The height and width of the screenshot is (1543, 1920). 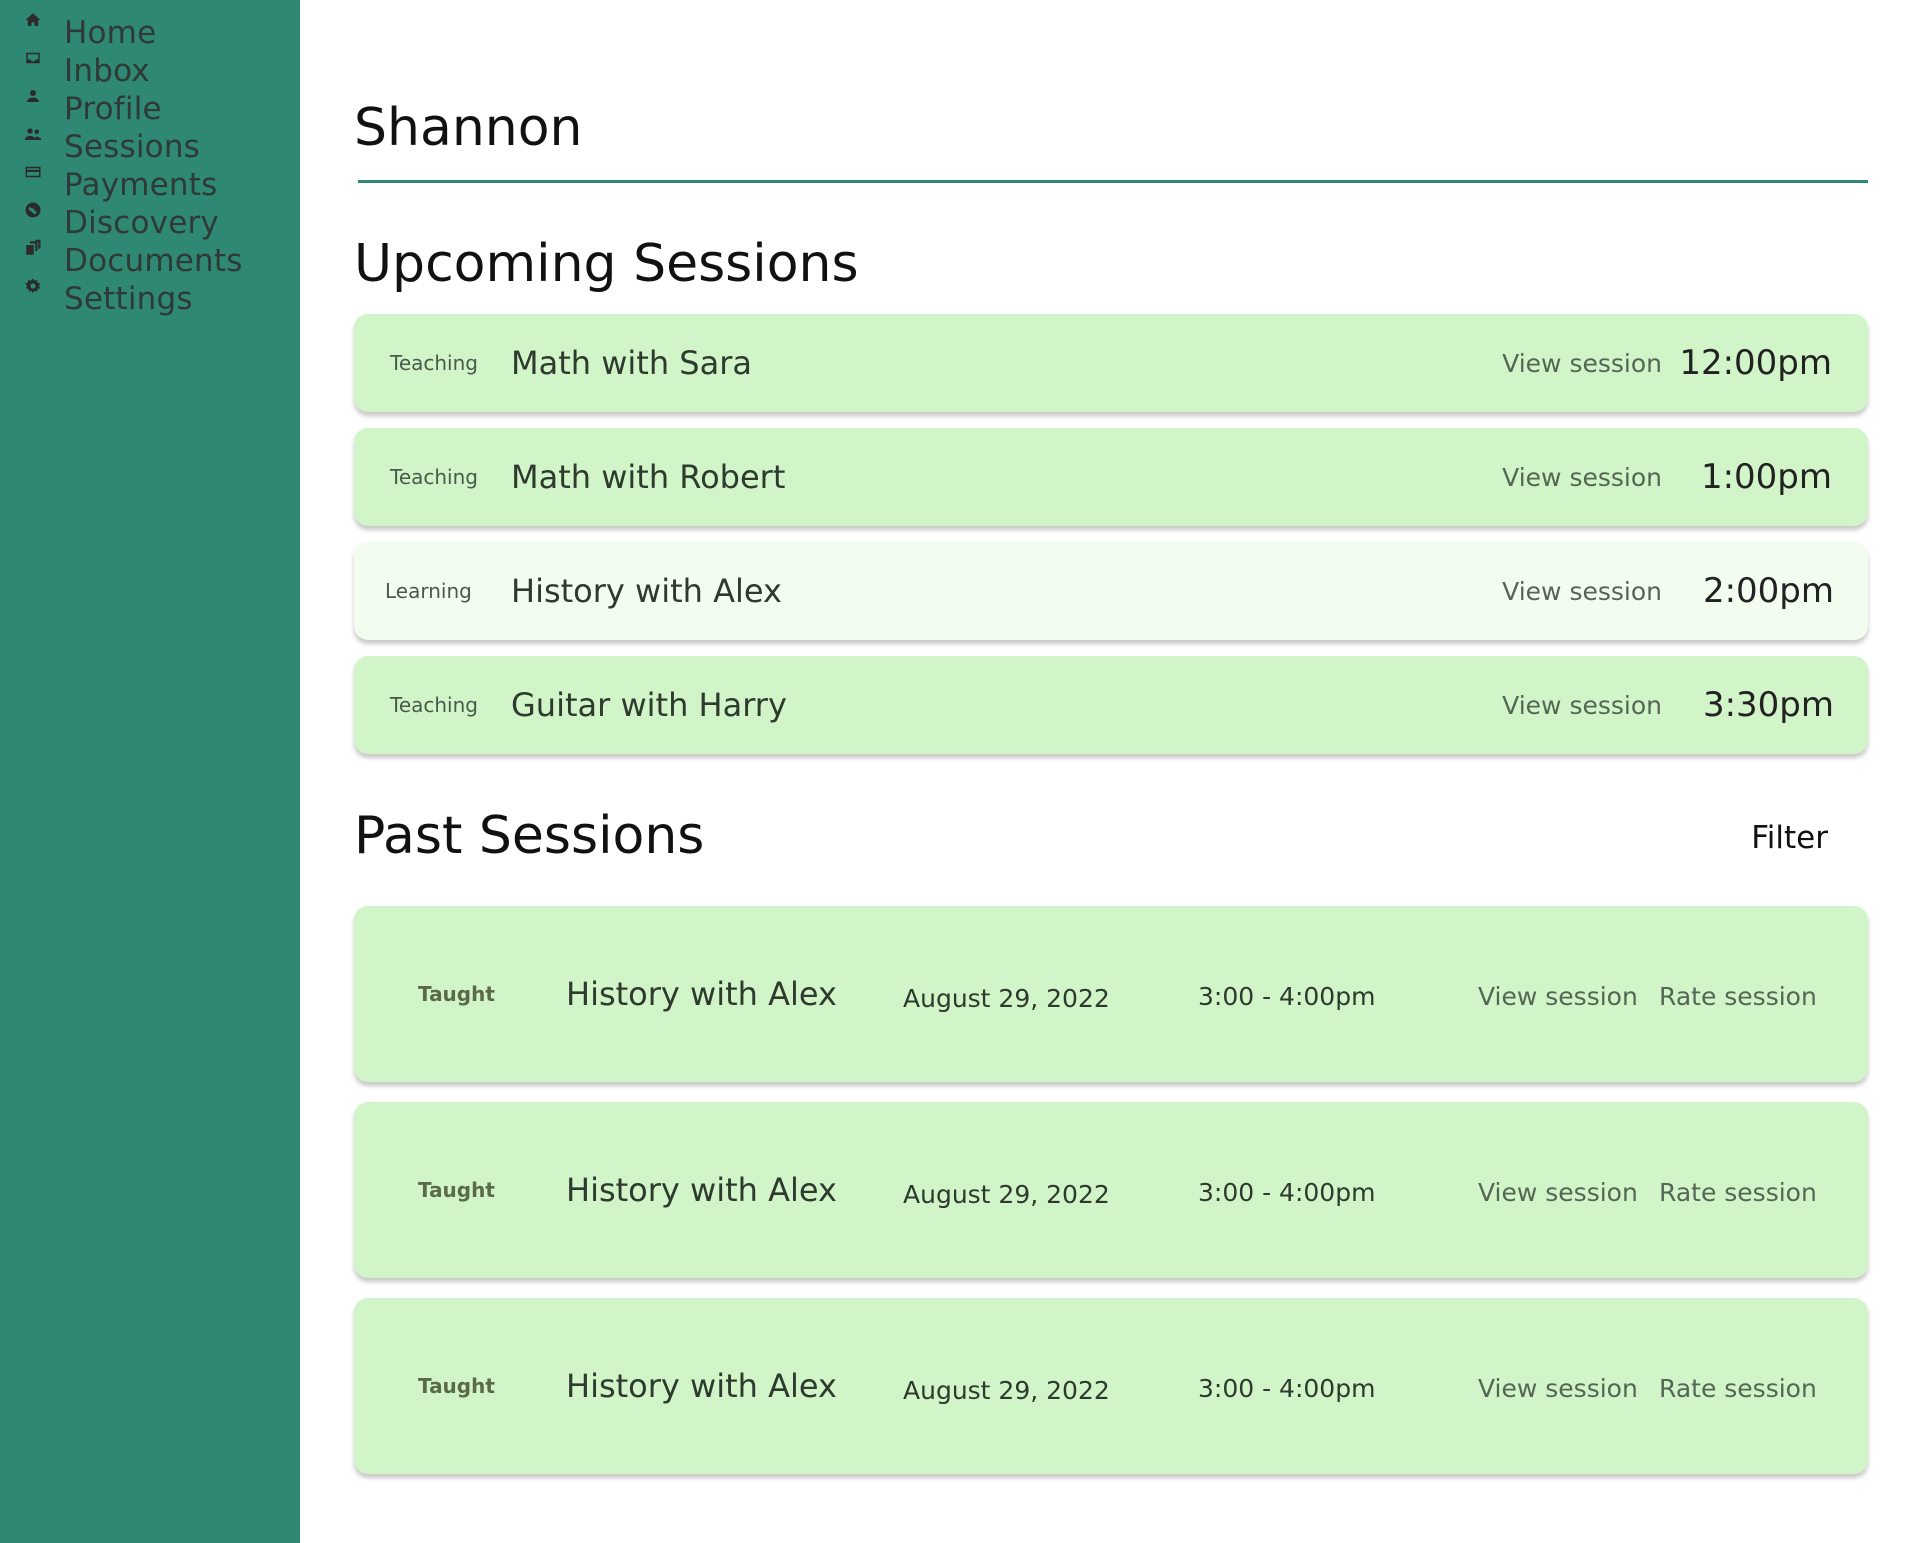 I want to click on globe-icon, so click(x=33, y=216).